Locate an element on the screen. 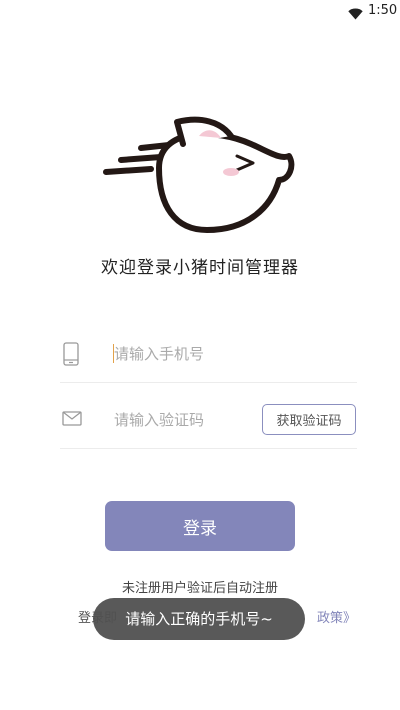  code-field-row: 获取验证码 is located at coordinates (208, 420).